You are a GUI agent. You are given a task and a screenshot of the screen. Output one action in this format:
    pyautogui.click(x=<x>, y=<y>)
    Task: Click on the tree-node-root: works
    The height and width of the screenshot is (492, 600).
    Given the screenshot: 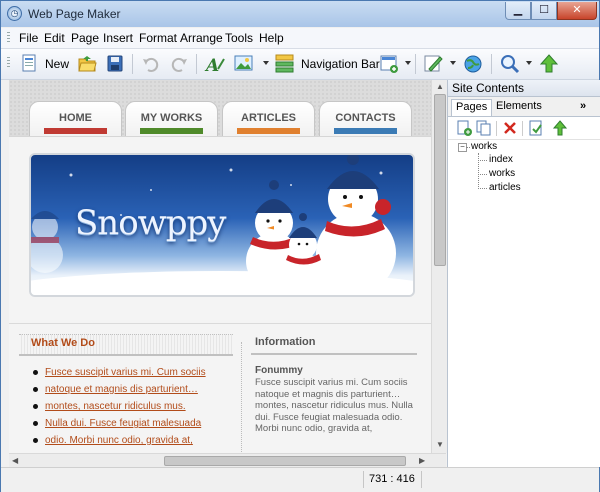 What is the action you would take?
    pyautogui.click(x=484, y=146)
    